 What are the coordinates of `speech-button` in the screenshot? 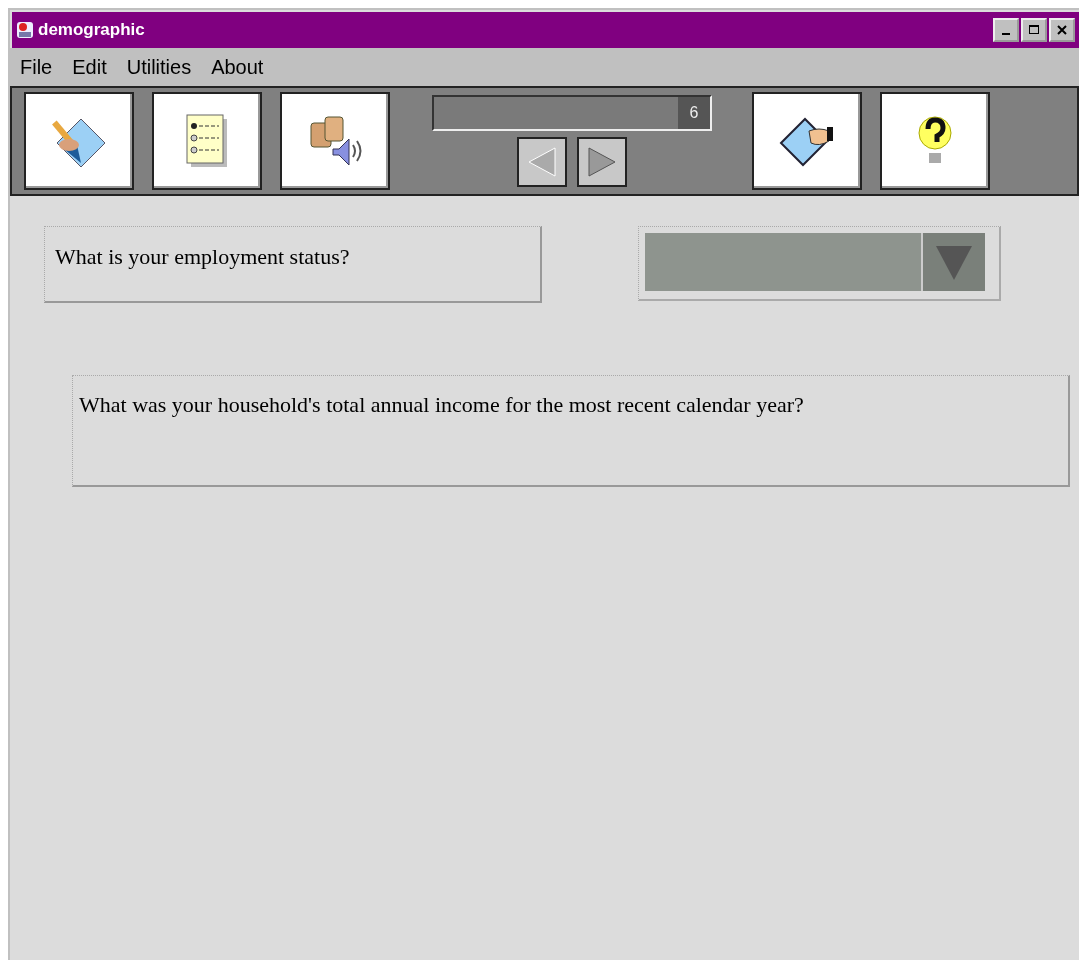 It's located at (335, 141).